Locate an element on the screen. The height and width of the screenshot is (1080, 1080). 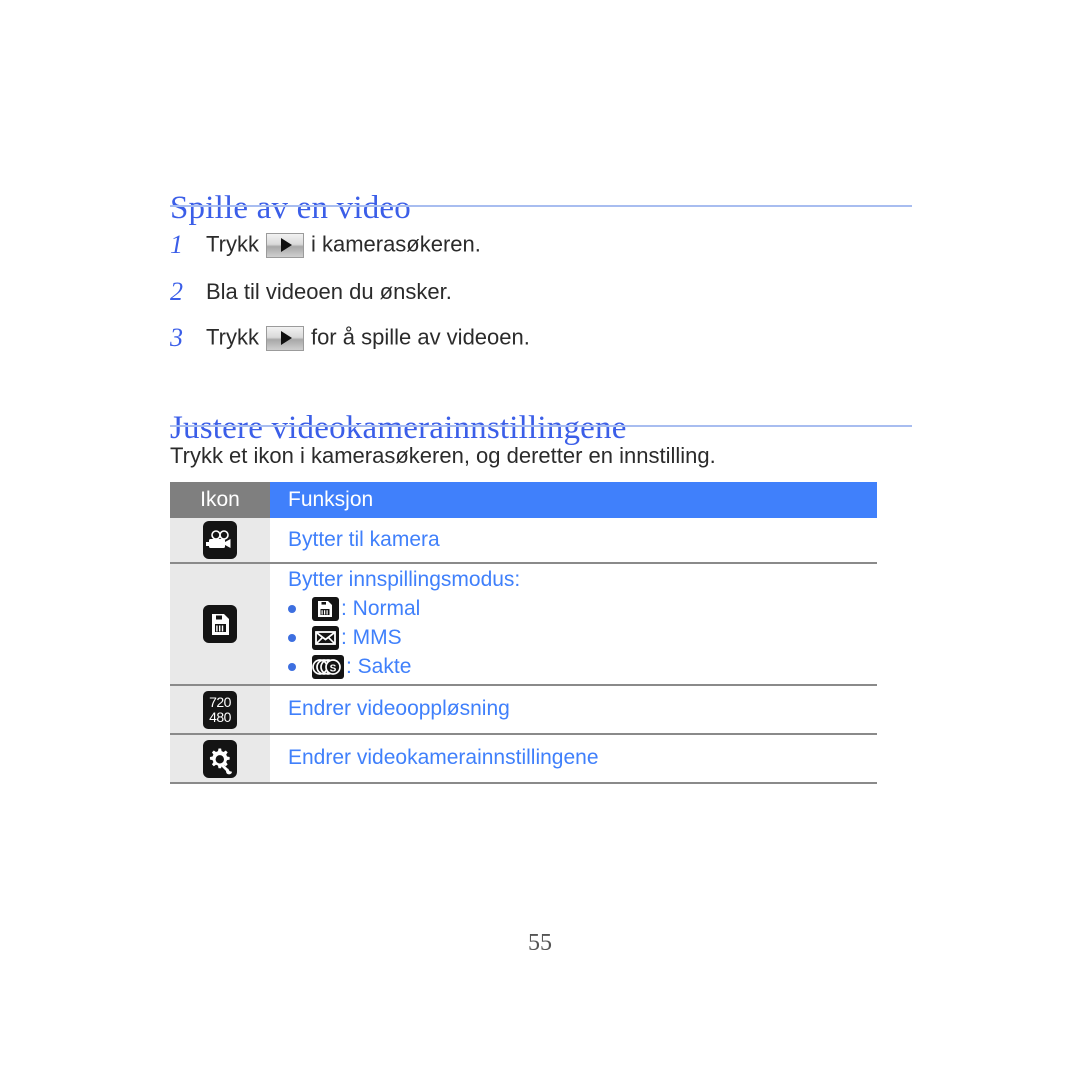
step-text-after: i kamerasøkeren. is located at coordinates (395, 243).